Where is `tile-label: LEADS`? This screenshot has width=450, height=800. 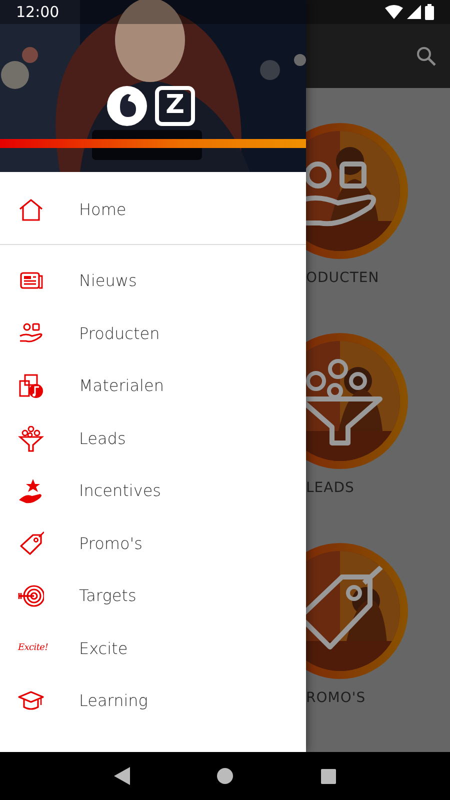
tile-label: LEADS is located at coordinates (331, 488).